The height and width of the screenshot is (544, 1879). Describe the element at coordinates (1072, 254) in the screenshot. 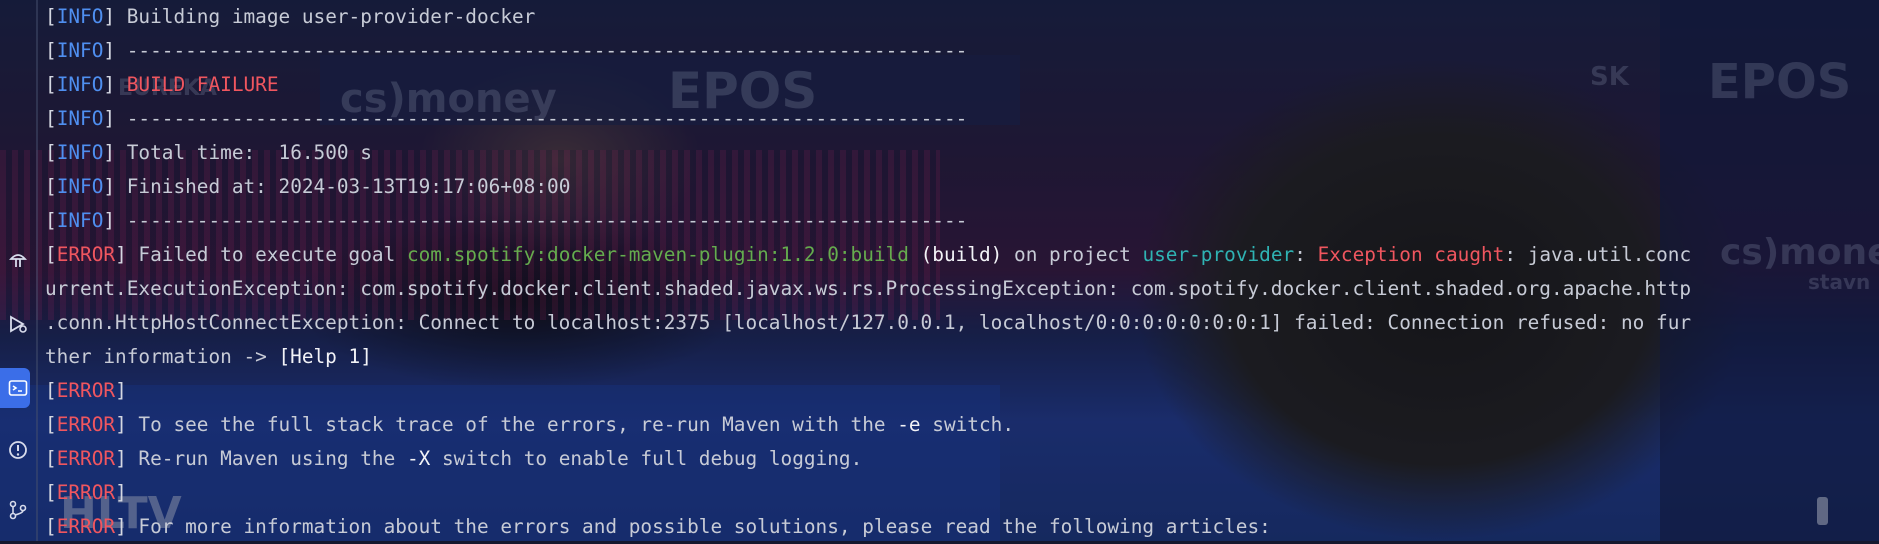

I see `log-message: on project` at that location.